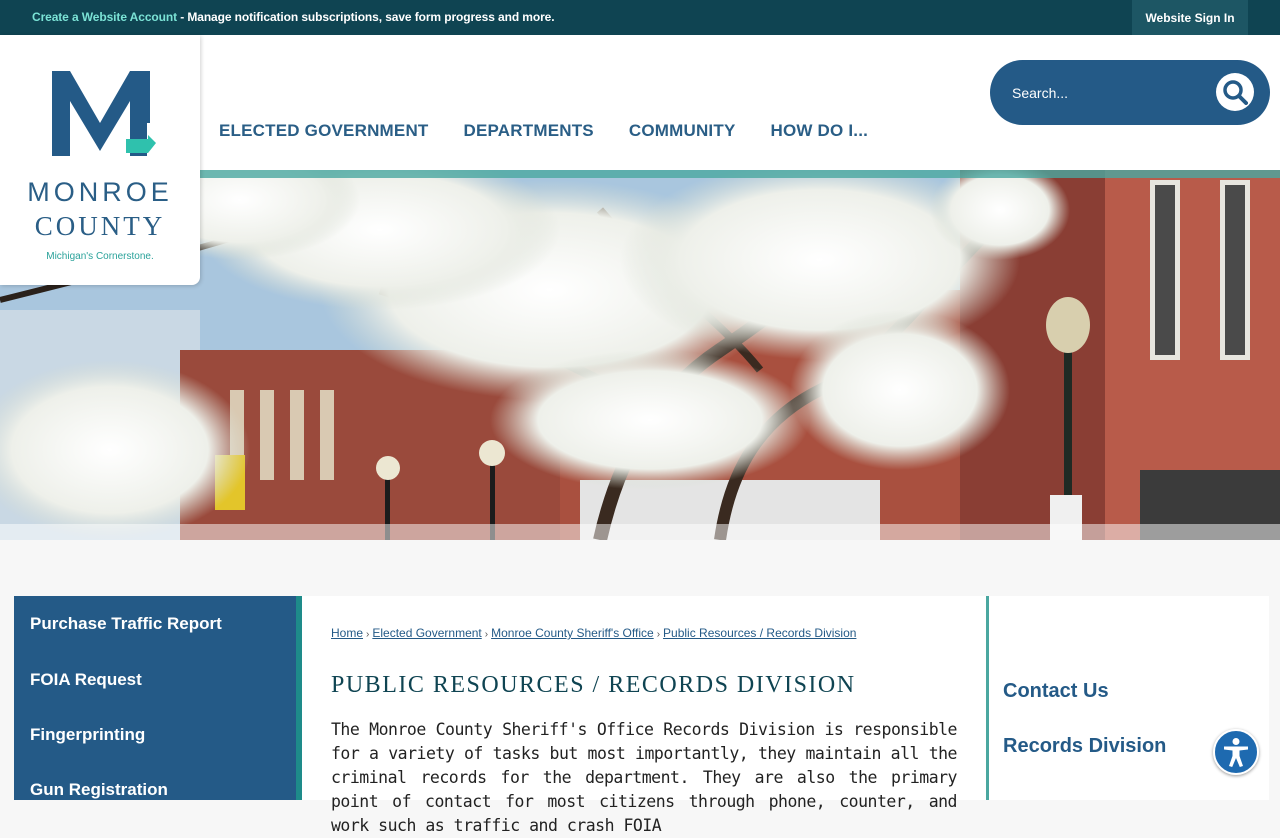 The image size is (1280, 838). What do you see at coordinates (1190, 17) in the screenshot?
I see `website-sign-in-button: Website Sign In` at bounding box center [1190, 17].